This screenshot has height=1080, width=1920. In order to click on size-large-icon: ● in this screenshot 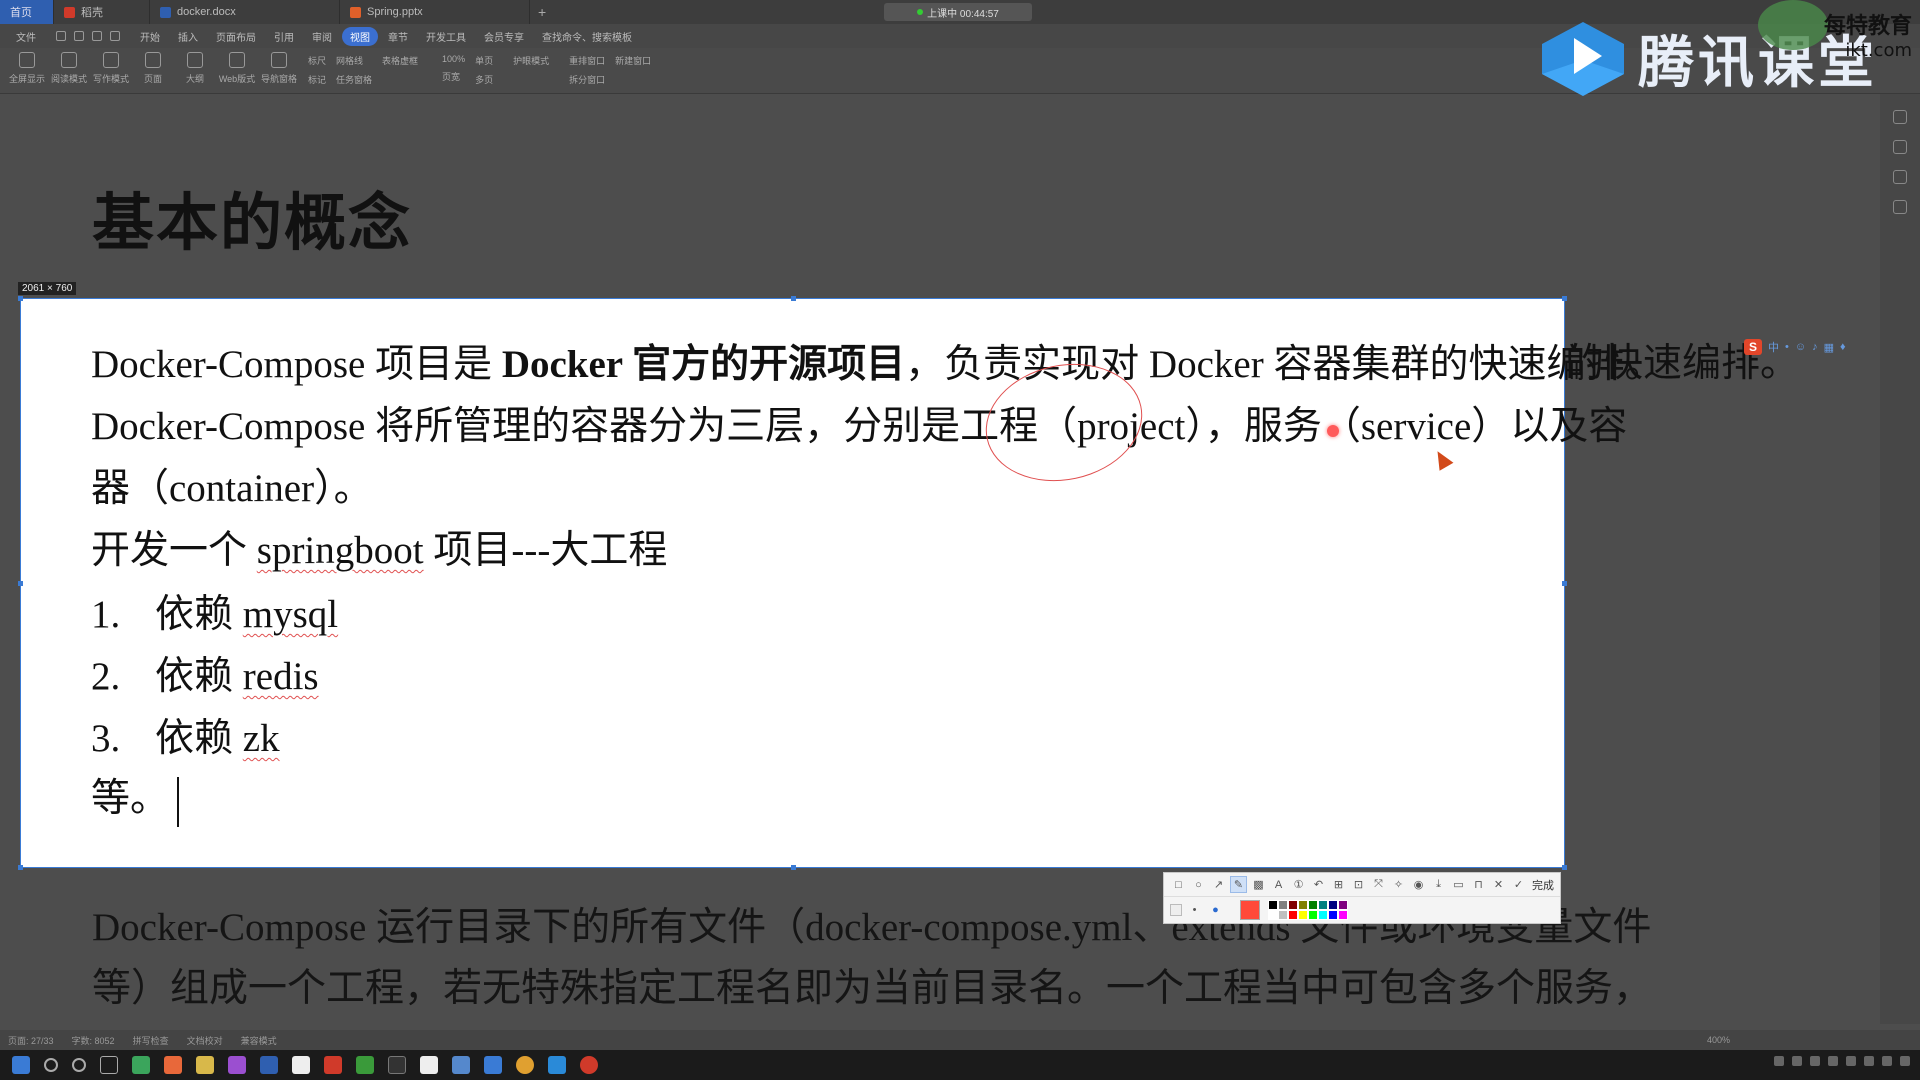, I will do `click(1215, 910)`.